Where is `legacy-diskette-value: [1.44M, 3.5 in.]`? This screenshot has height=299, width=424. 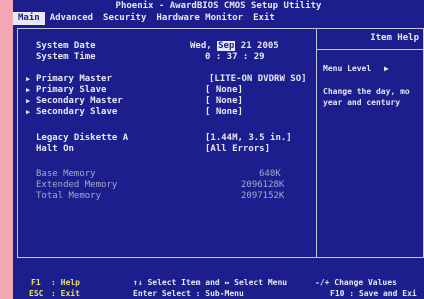 legacy-diskette-value: [1.44M, 3.5 in.] is located at coordinates (248, 138).